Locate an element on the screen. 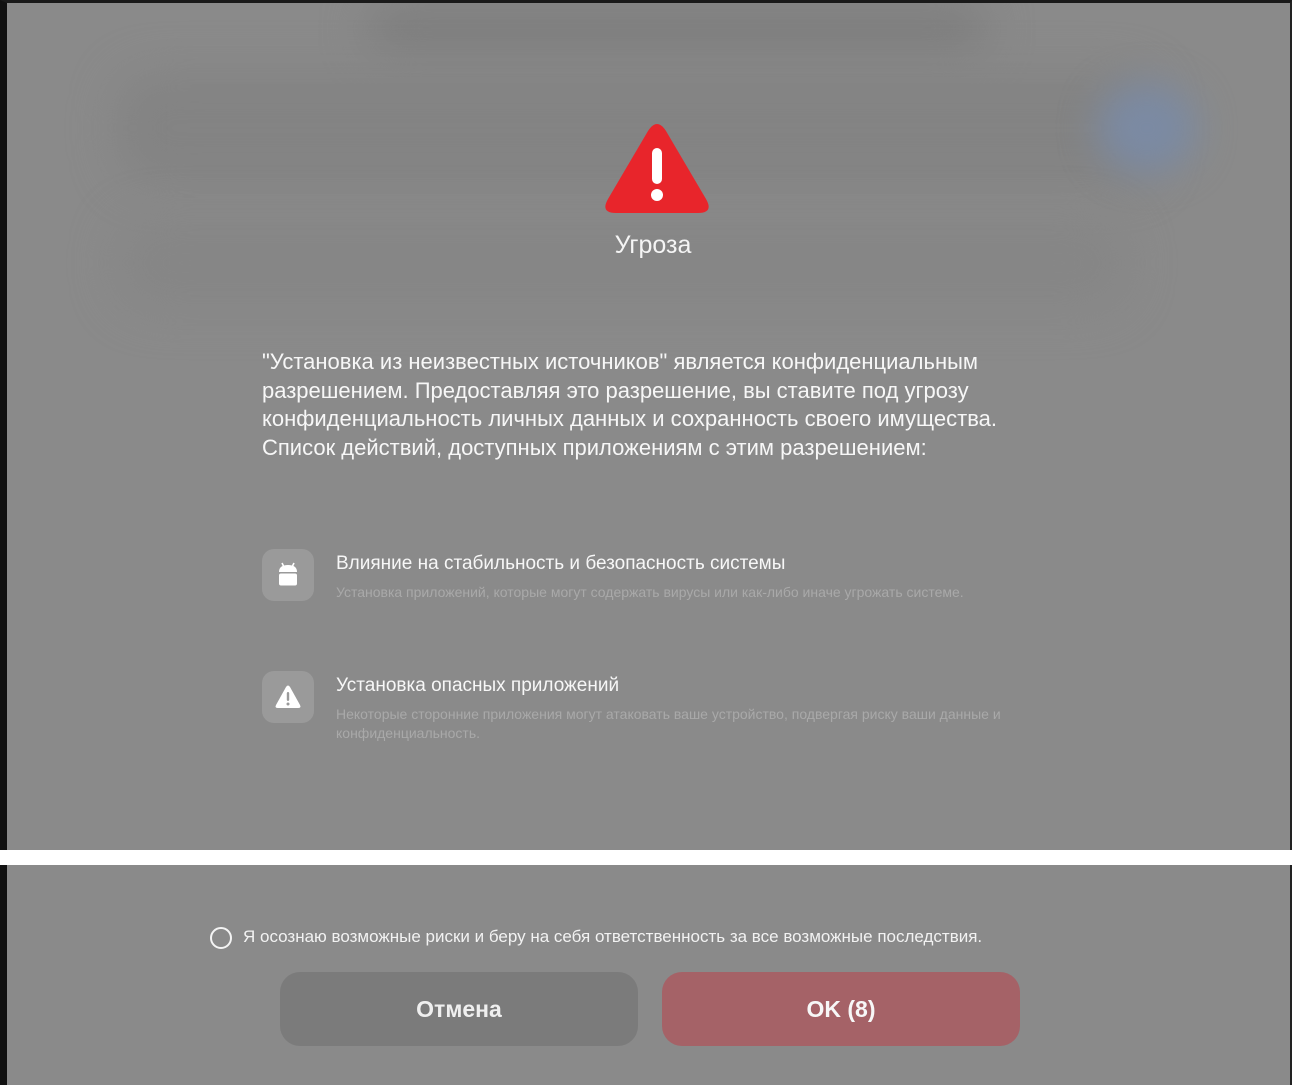 This screenshot has height=1085, width=1292. warning-icon is located at coordinates (288, 697).